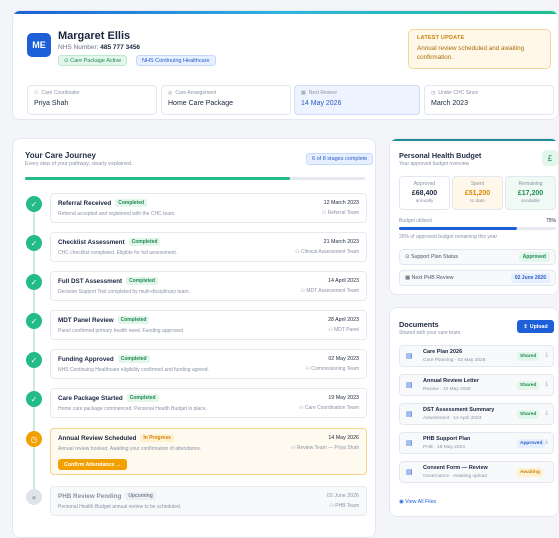 The width and height of the screenshot is (559, 538). What do you see at coordinates (357, 100) in the screenshot?
I see `next-review-card: ▦ Next Review 14 May 2026` at bounding box center [357, 100].